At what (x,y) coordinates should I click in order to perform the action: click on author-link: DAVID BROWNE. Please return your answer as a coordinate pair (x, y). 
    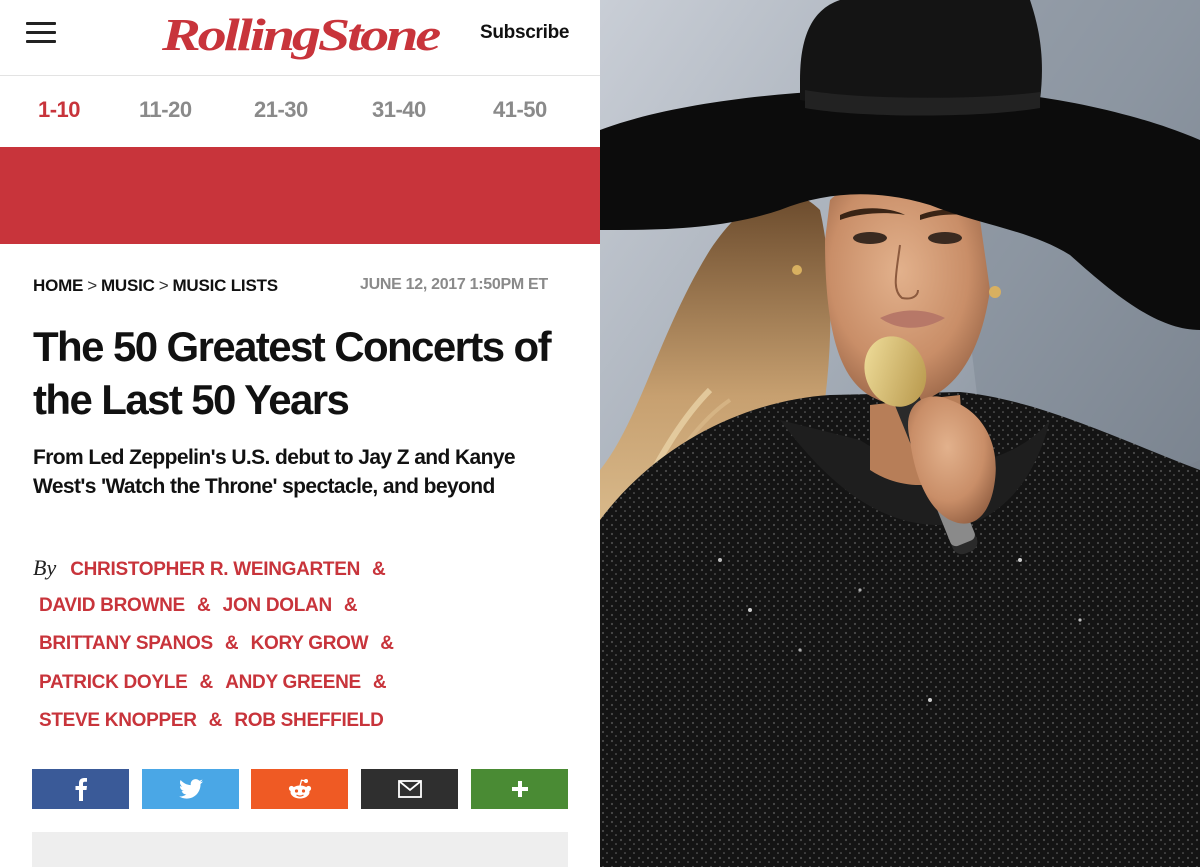
    Looking at the image, I should click on (112, 605).